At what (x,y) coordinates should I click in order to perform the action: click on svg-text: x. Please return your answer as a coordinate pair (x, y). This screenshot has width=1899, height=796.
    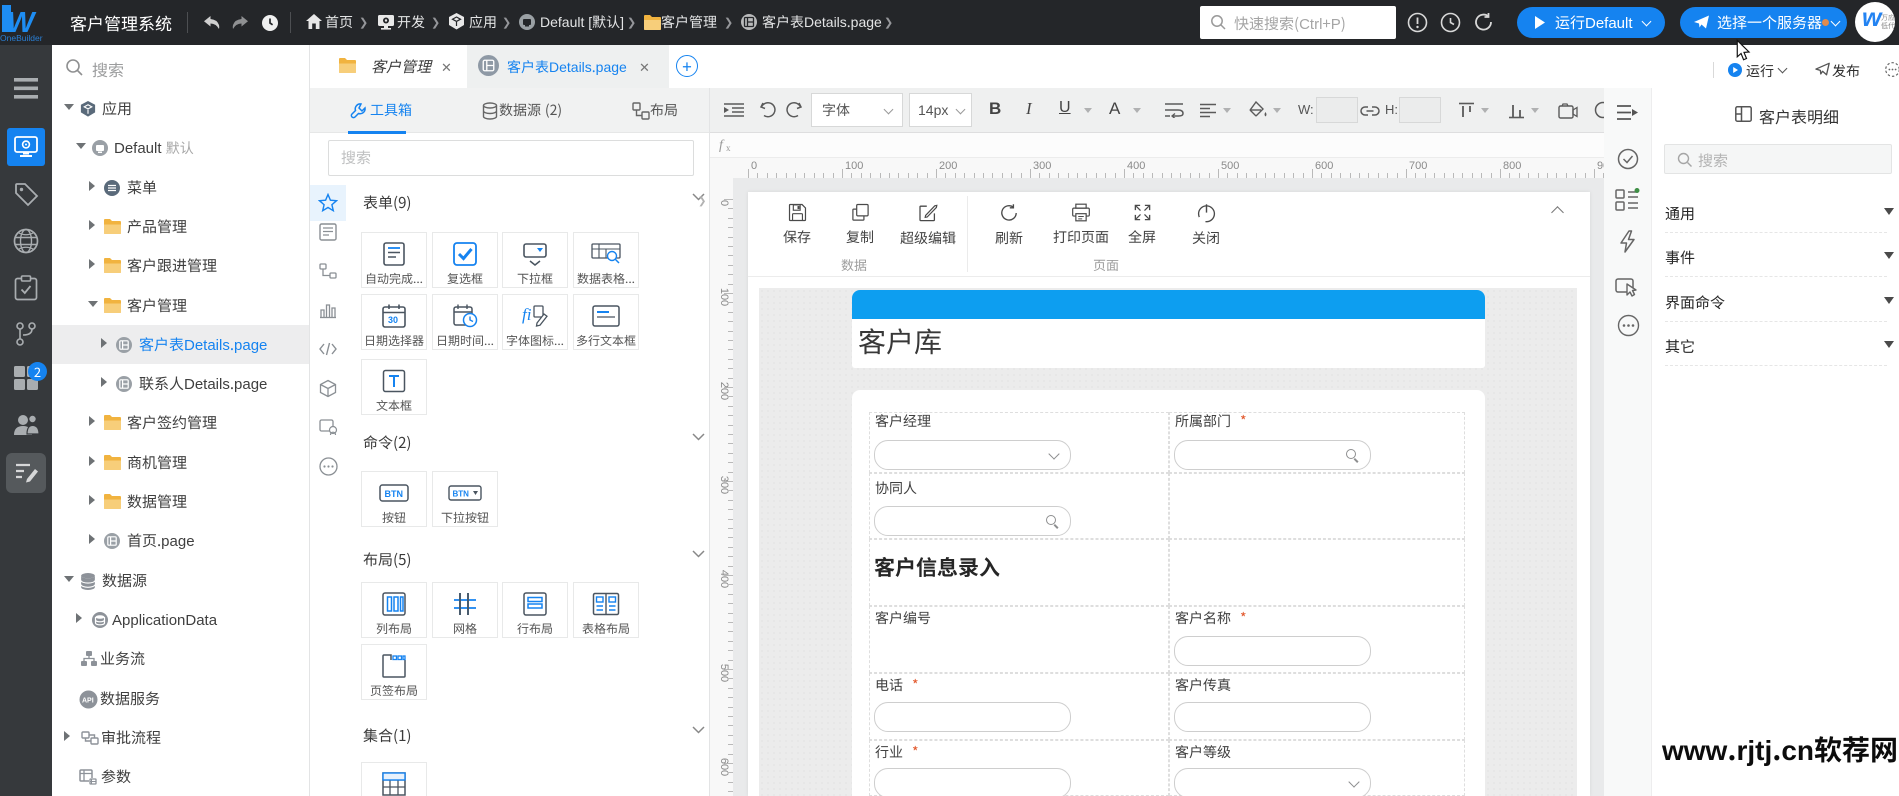
    Looking at the image, I should click on (728, 147).